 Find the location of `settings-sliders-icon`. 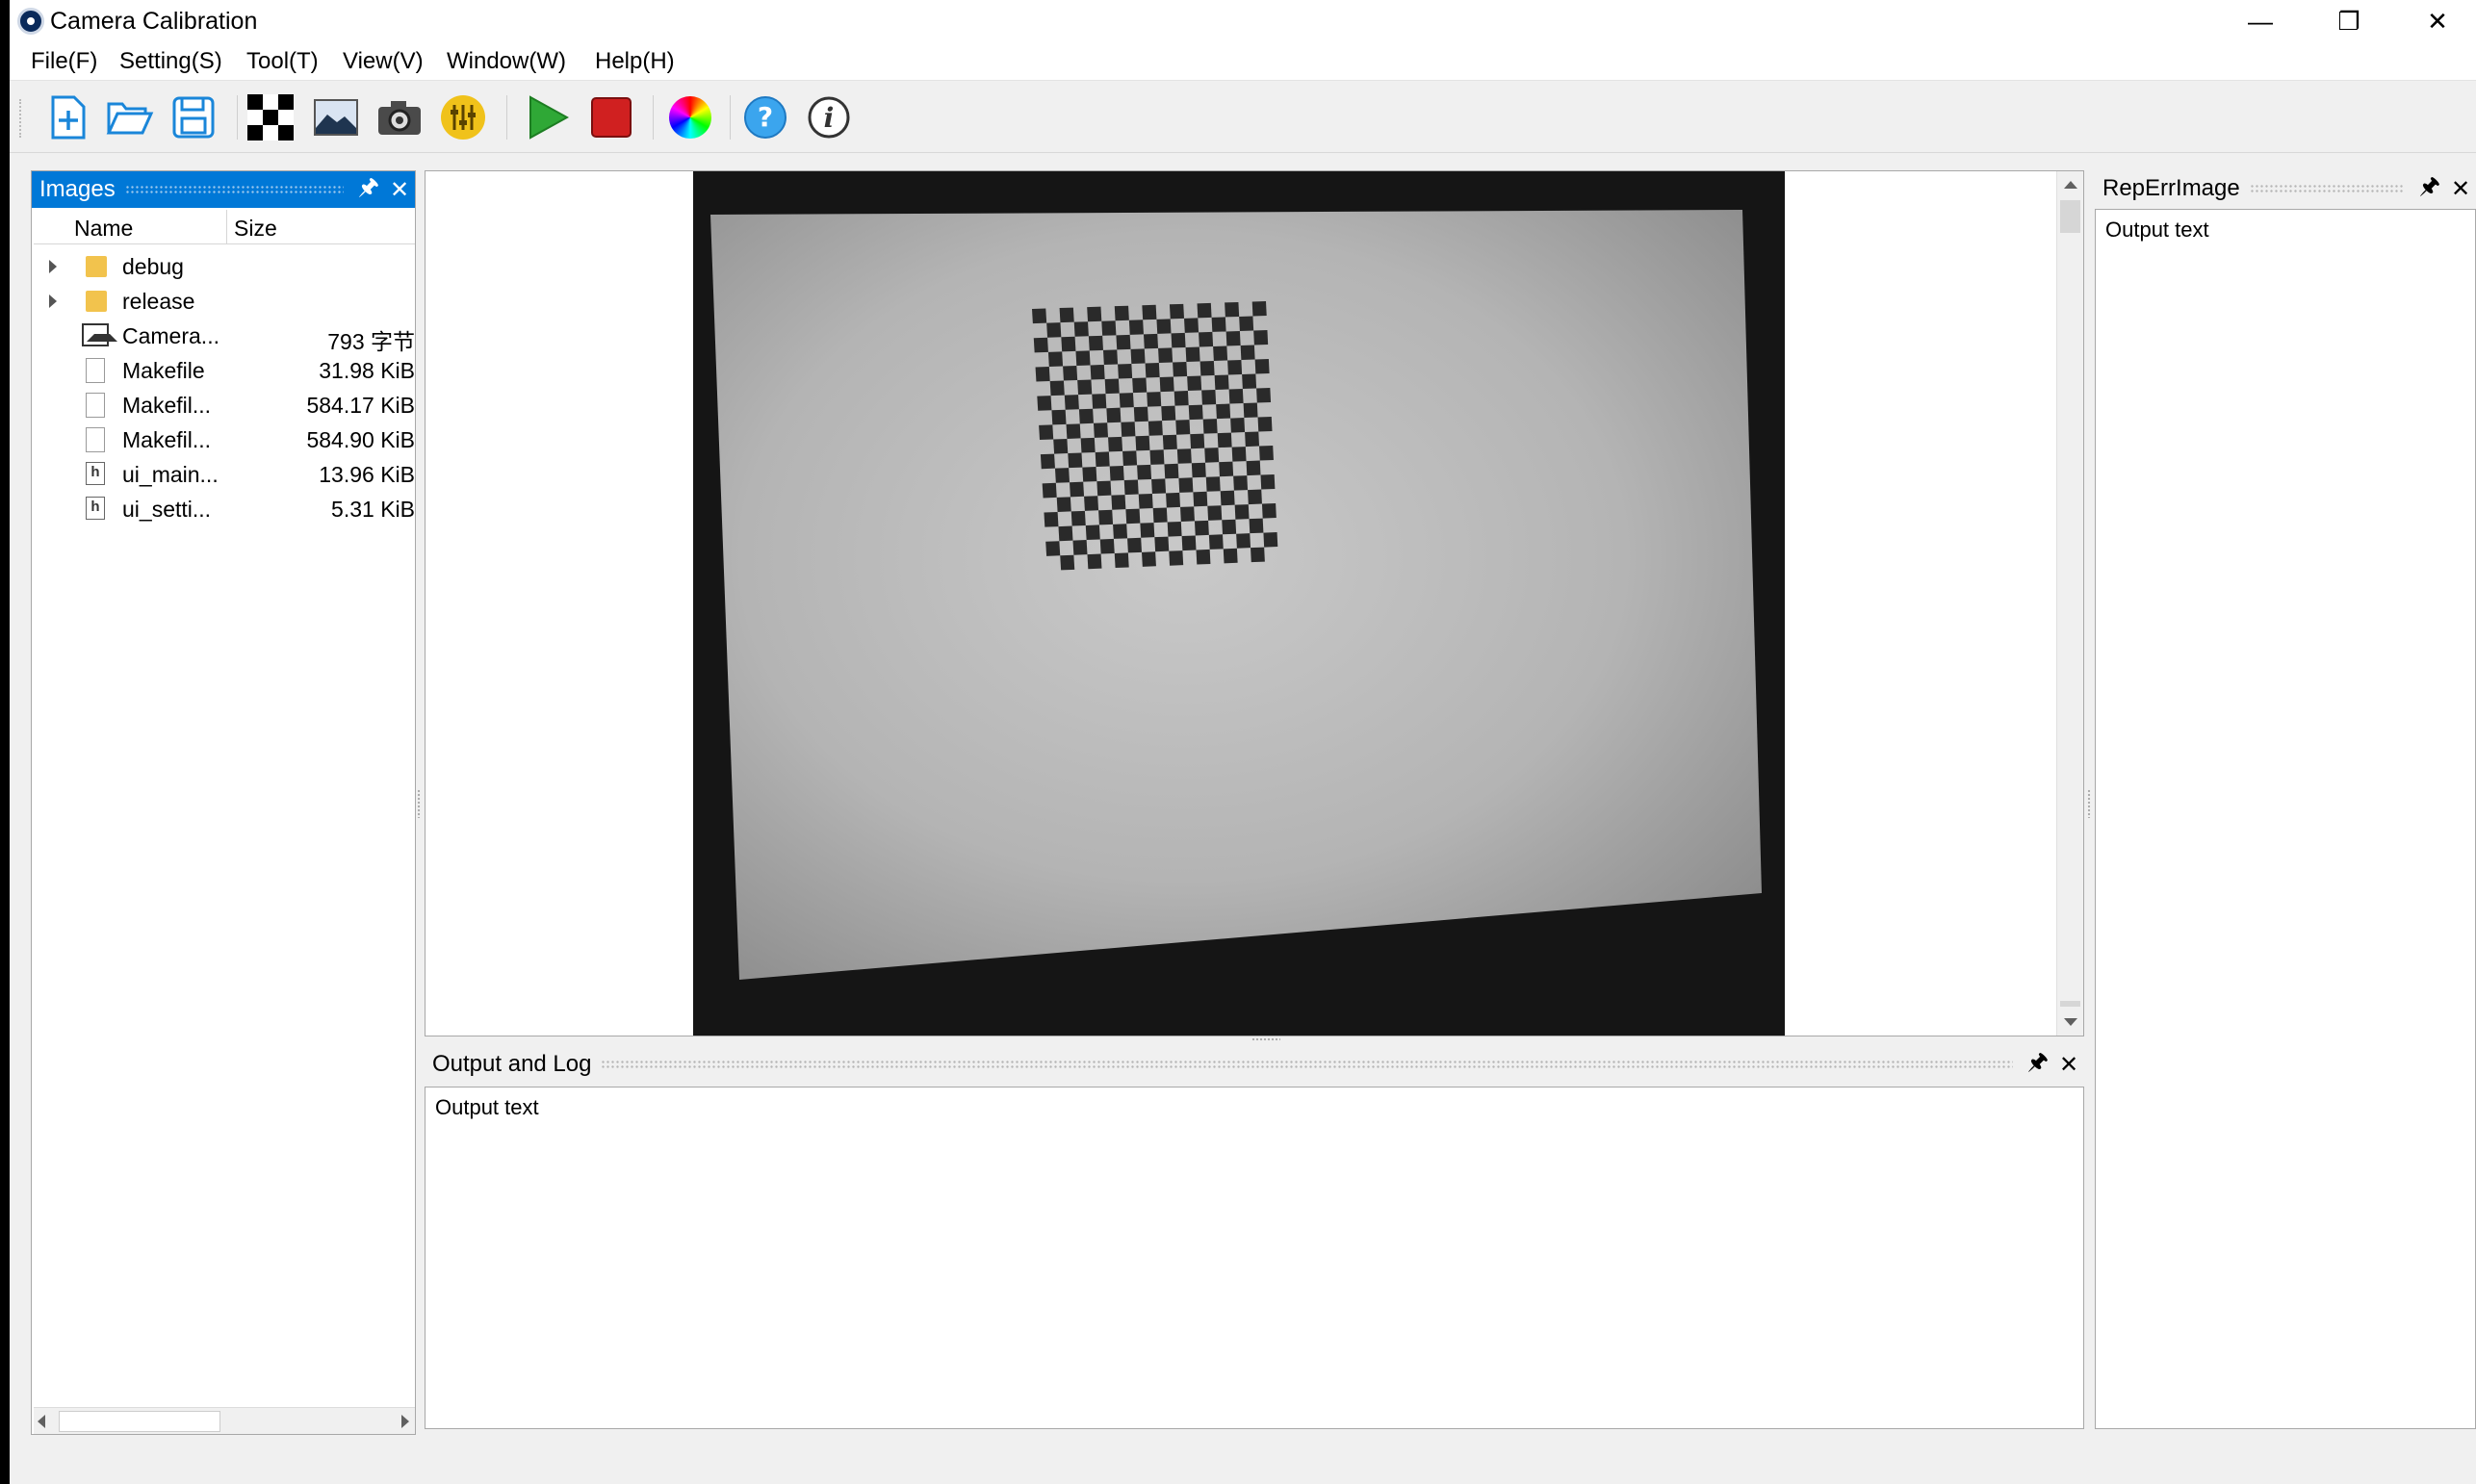

settings-sliders-icon is located at coordinates (463, 117).